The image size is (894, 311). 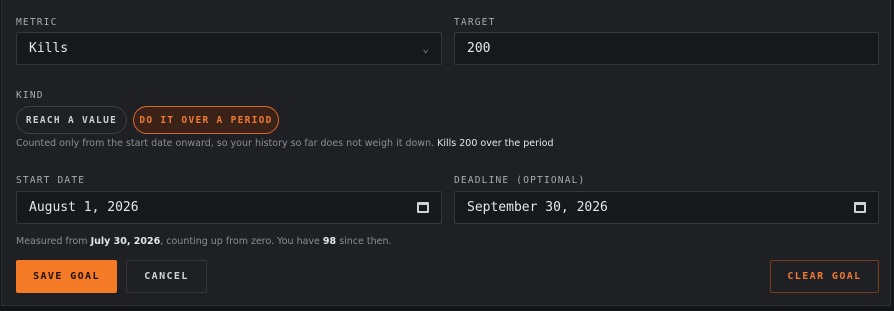 What do you see at coordinates (479, 48) in the screenshot?
I see `target-value: 200` at bounding box center [479, 48].